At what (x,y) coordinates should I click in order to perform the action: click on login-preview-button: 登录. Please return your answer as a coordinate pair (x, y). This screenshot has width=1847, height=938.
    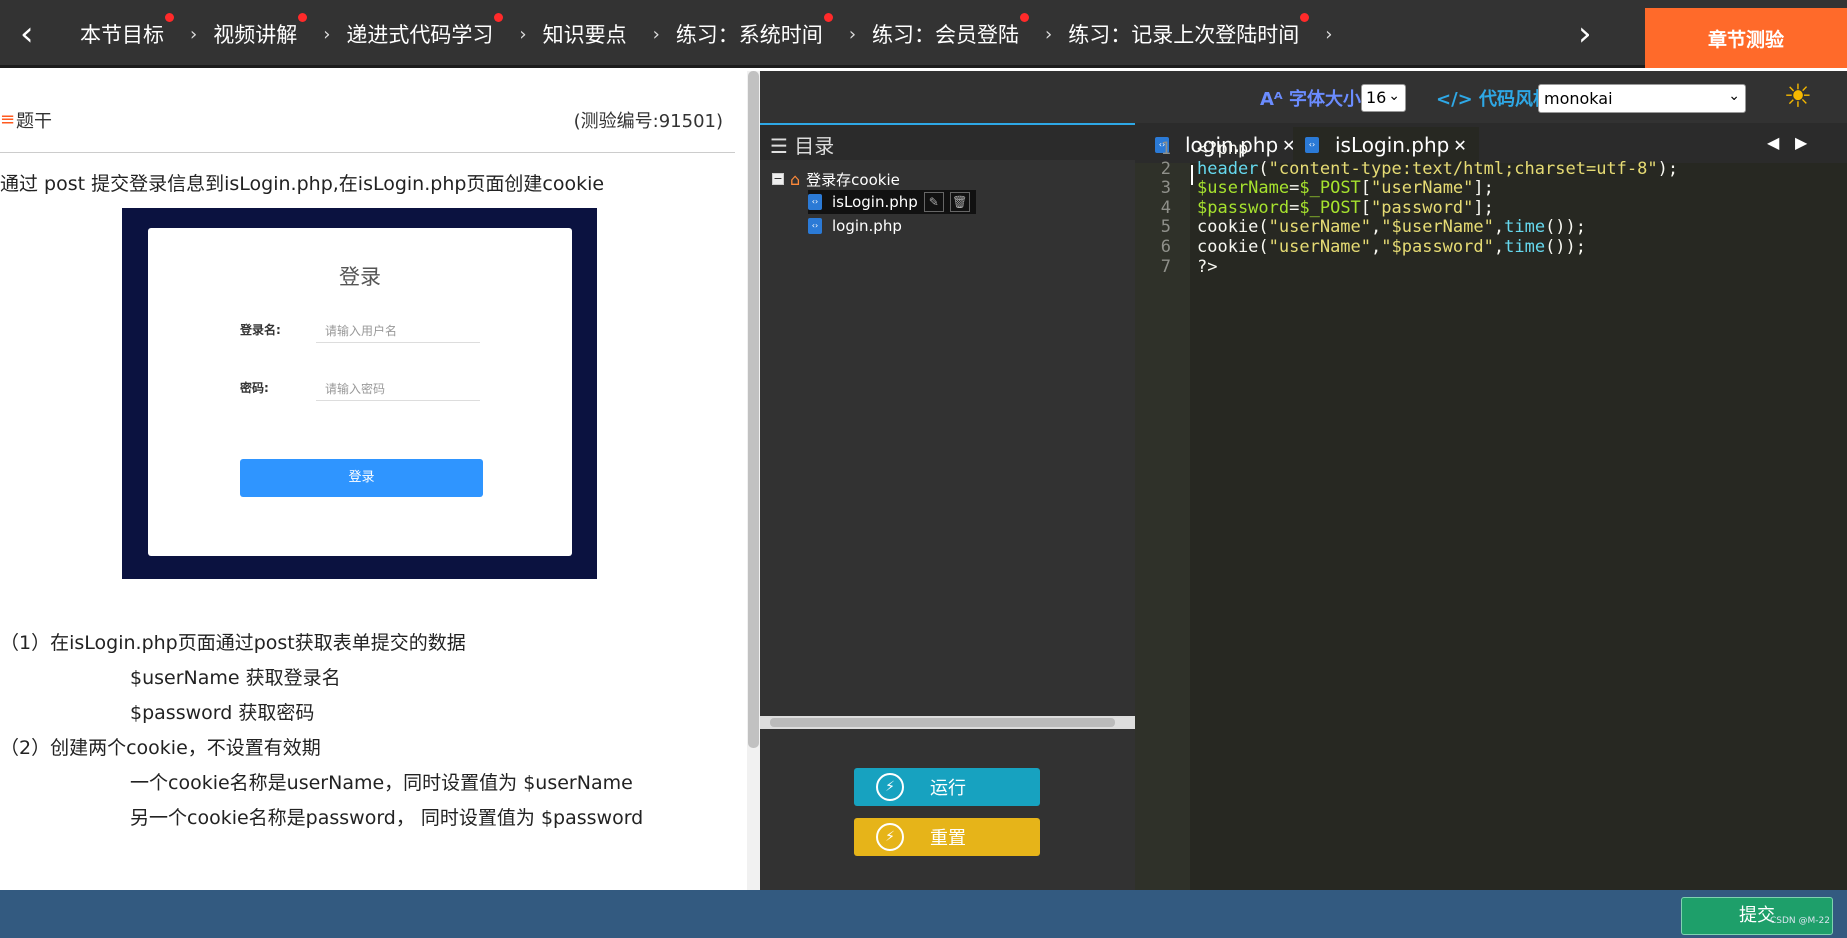
    Looking at the image, I should click on (361, 478).